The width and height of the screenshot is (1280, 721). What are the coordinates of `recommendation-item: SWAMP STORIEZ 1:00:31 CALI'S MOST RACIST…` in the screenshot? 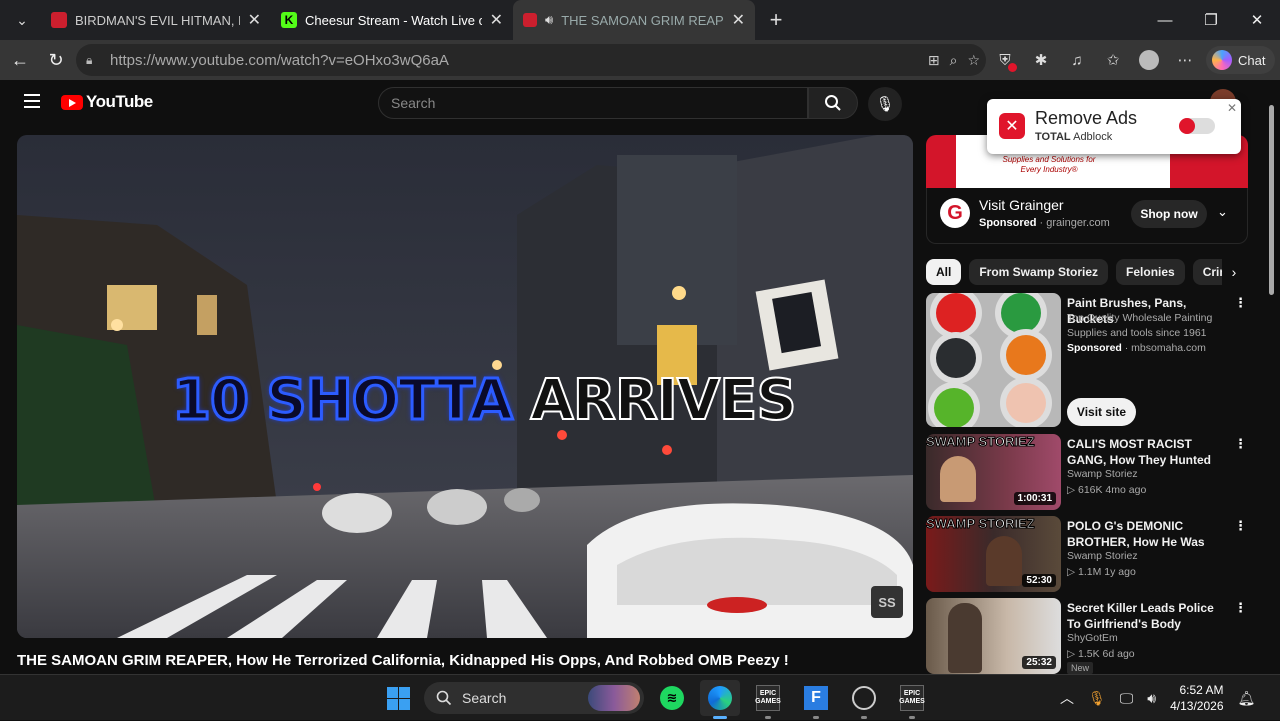 It's located at (1087, 472).